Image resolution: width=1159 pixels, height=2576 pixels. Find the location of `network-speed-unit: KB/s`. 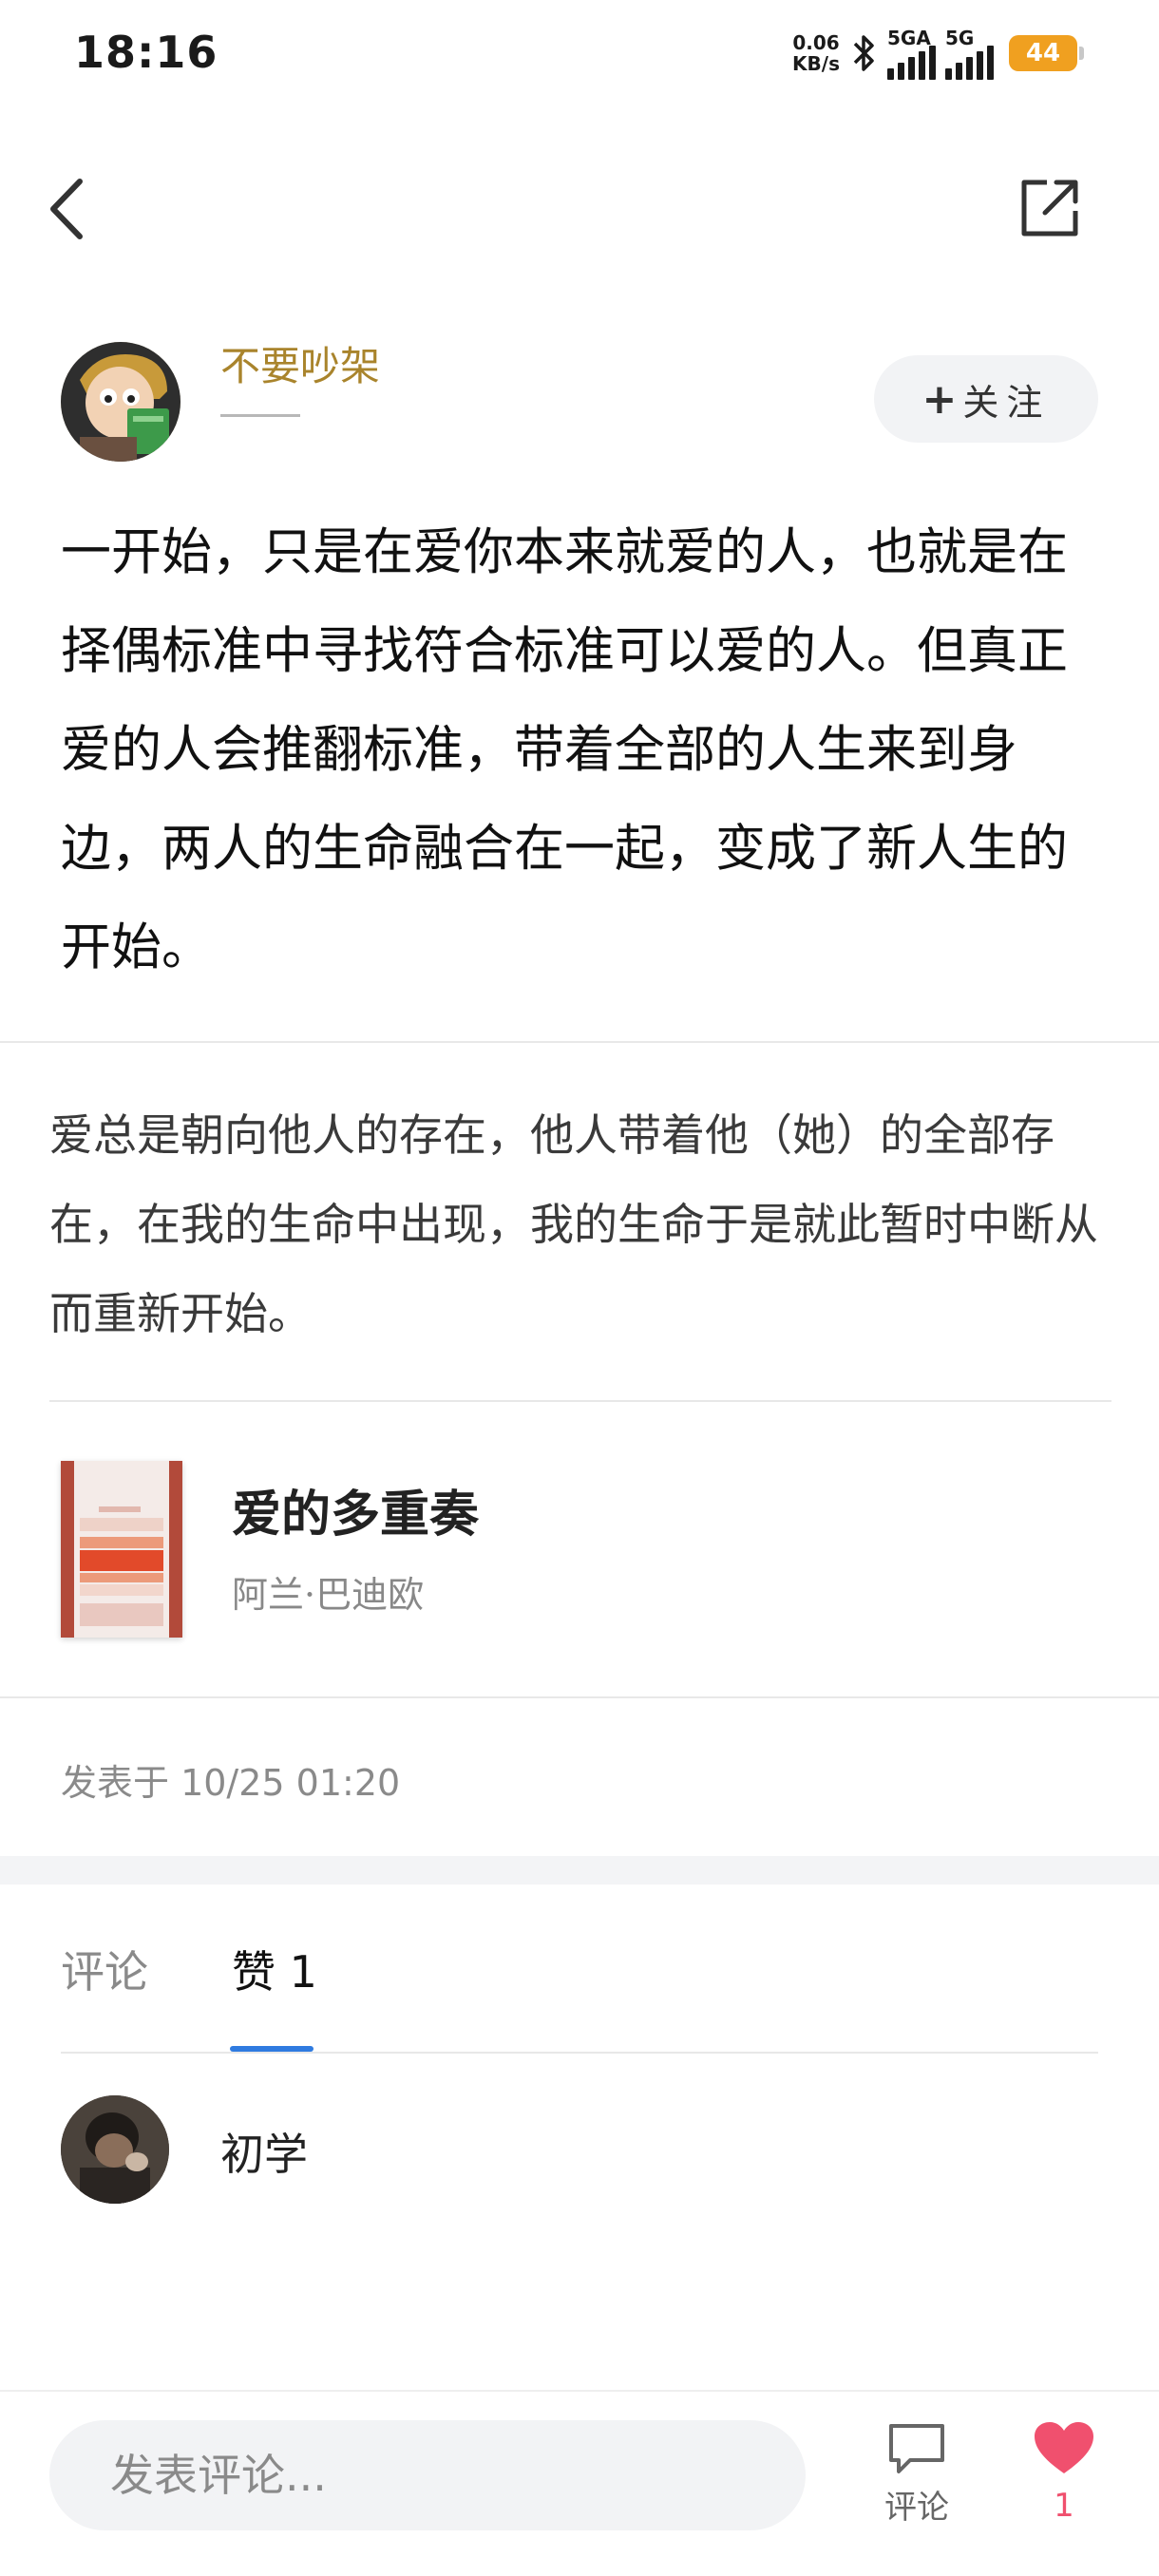

network-speed-unit: KB/s is located at coordinates (816, 63).